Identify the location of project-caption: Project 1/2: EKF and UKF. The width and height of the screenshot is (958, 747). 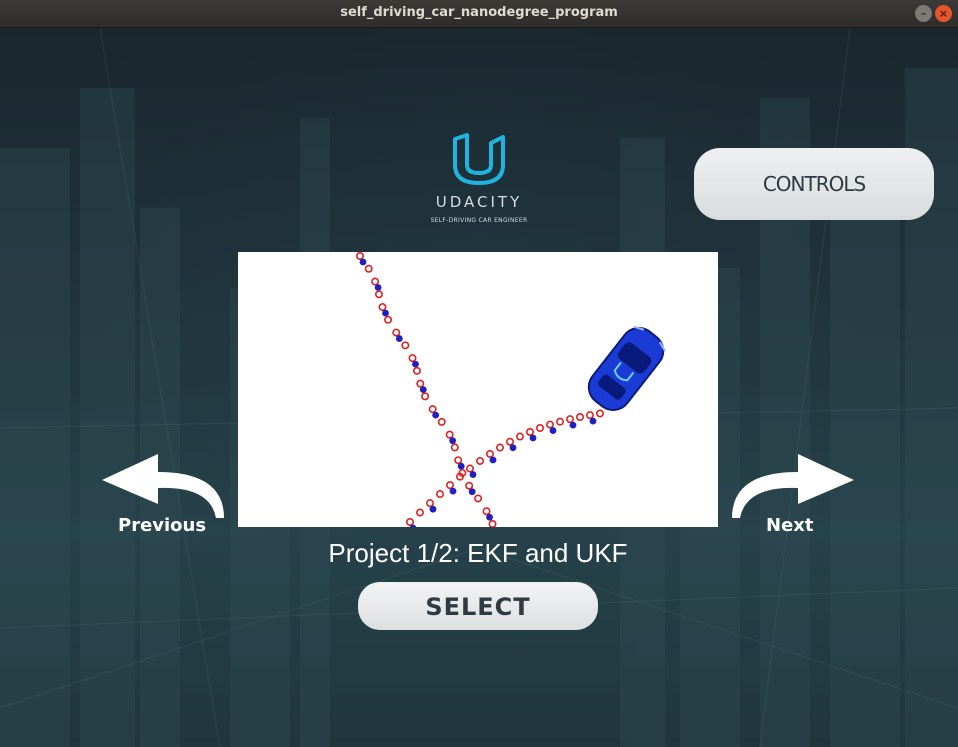
(478, 553).